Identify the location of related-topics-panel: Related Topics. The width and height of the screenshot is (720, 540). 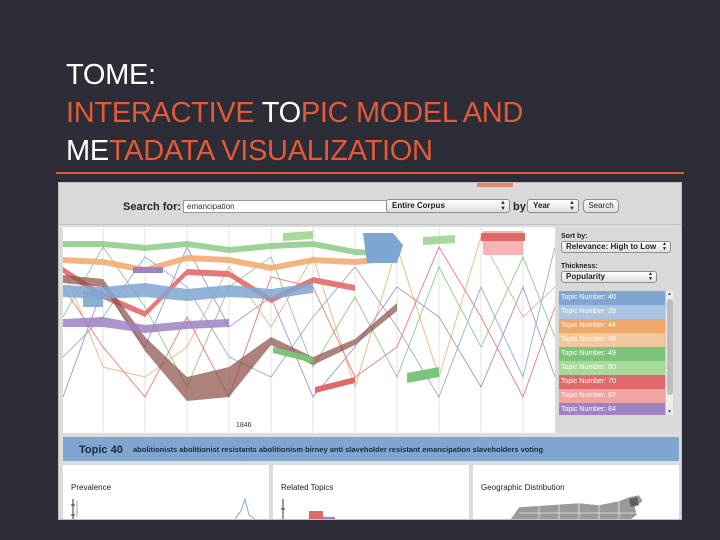
(371, 492).